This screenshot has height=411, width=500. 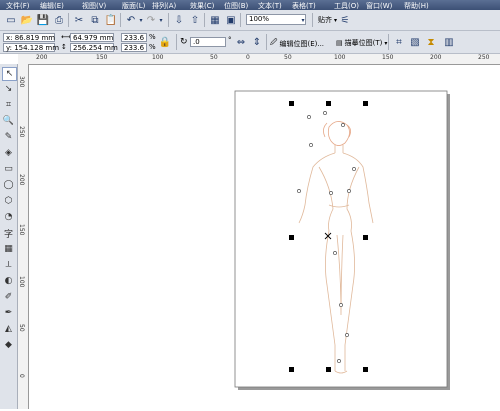 I want to click on polygon-tool-icon: ⬡, so click(x=8, y=201).